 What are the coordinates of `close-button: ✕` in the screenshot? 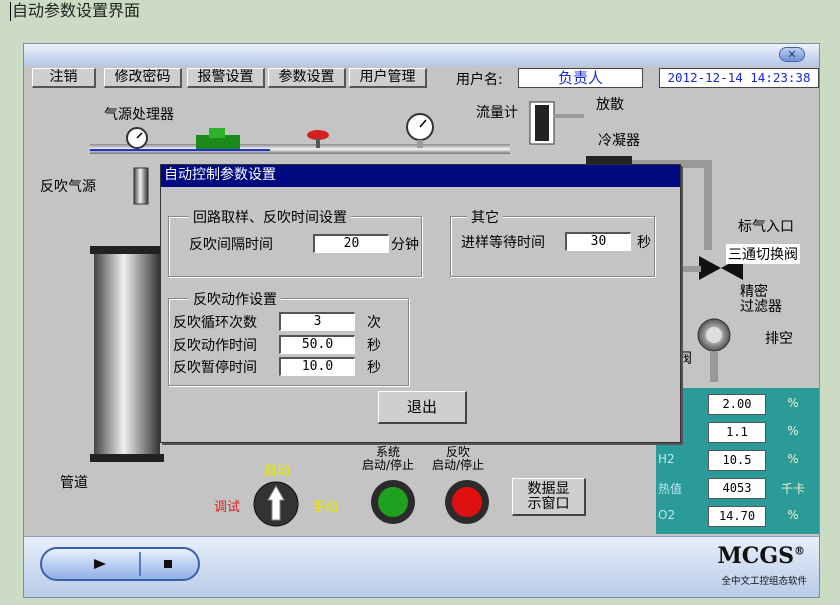 It's located at (792, 54).